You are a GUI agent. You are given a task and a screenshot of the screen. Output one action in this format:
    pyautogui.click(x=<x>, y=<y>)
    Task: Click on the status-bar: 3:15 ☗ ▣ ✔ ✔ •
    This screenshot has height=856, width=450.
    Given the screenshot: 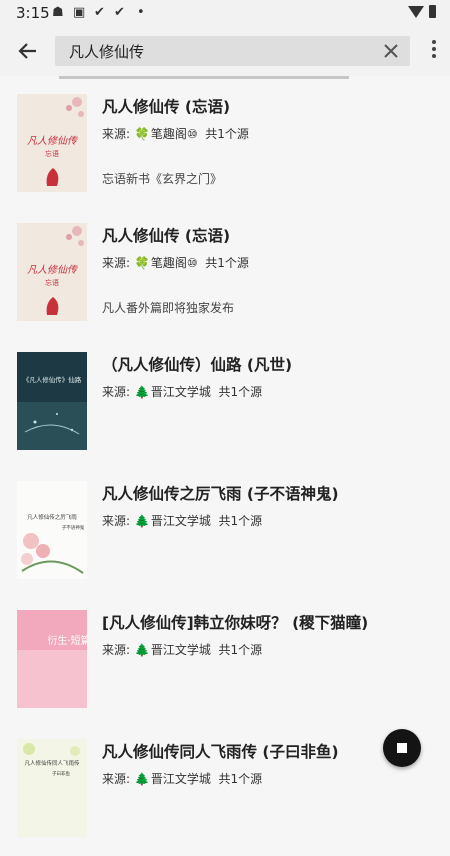 What is the action you would take?
    pyautogui.click(x=225, y=13)
    